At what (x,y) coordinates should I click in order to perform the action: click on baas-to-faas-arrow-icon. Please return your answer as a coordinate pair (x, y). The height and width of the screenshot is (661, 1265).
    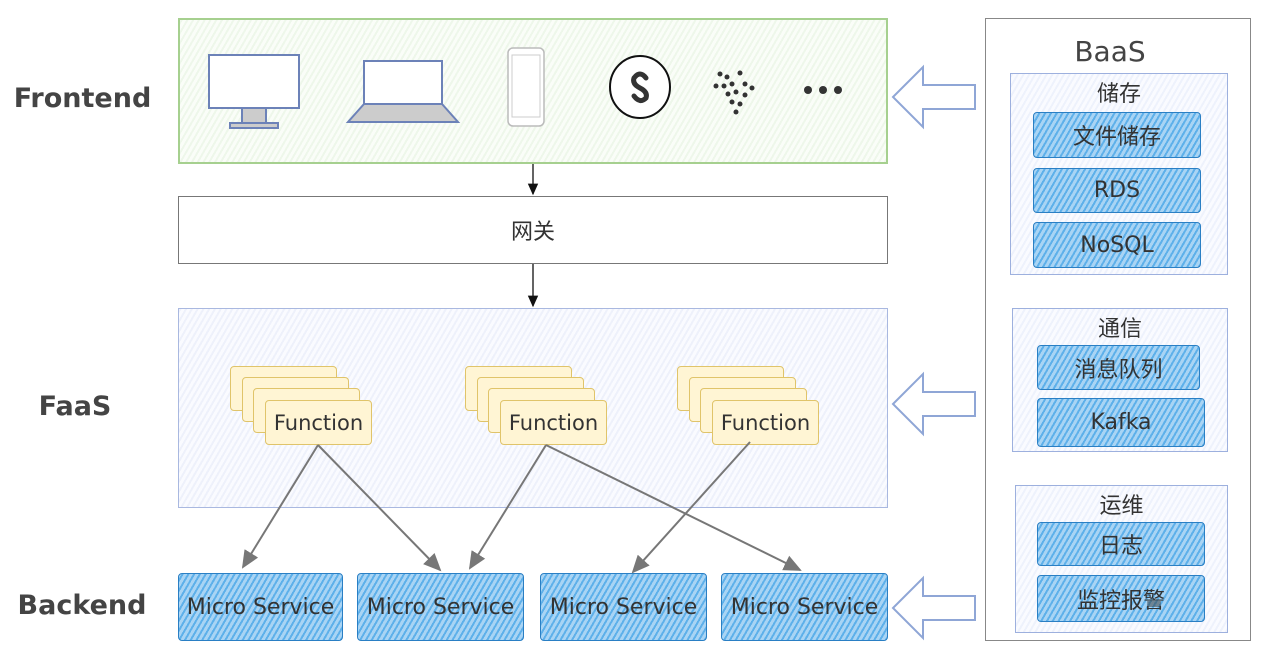
    Looking at the image, I should click on (933, 404).